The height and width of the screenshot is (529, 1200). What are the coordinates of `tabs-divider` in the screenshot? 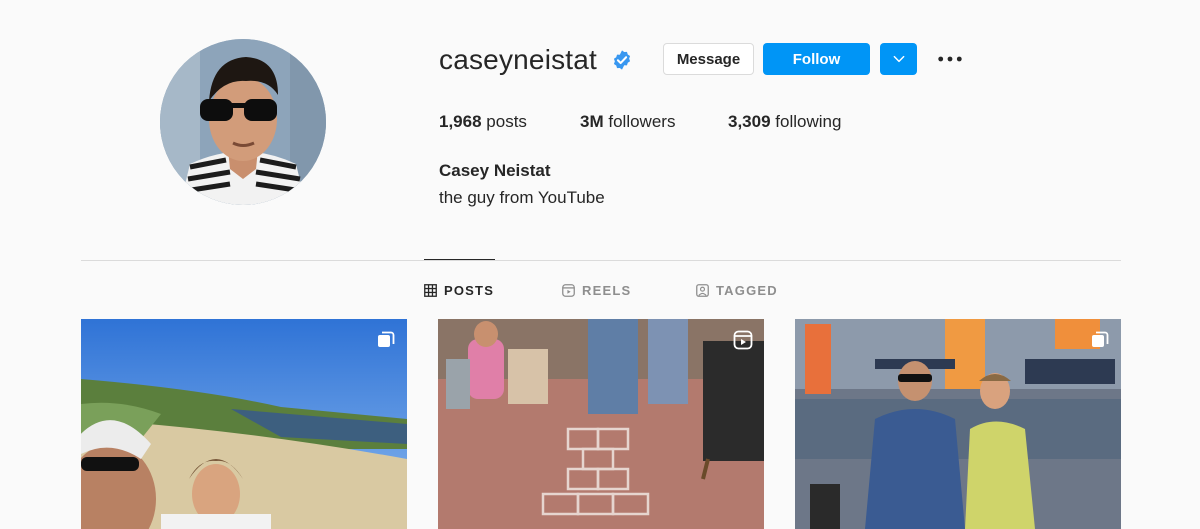 It's located at (601, 260).